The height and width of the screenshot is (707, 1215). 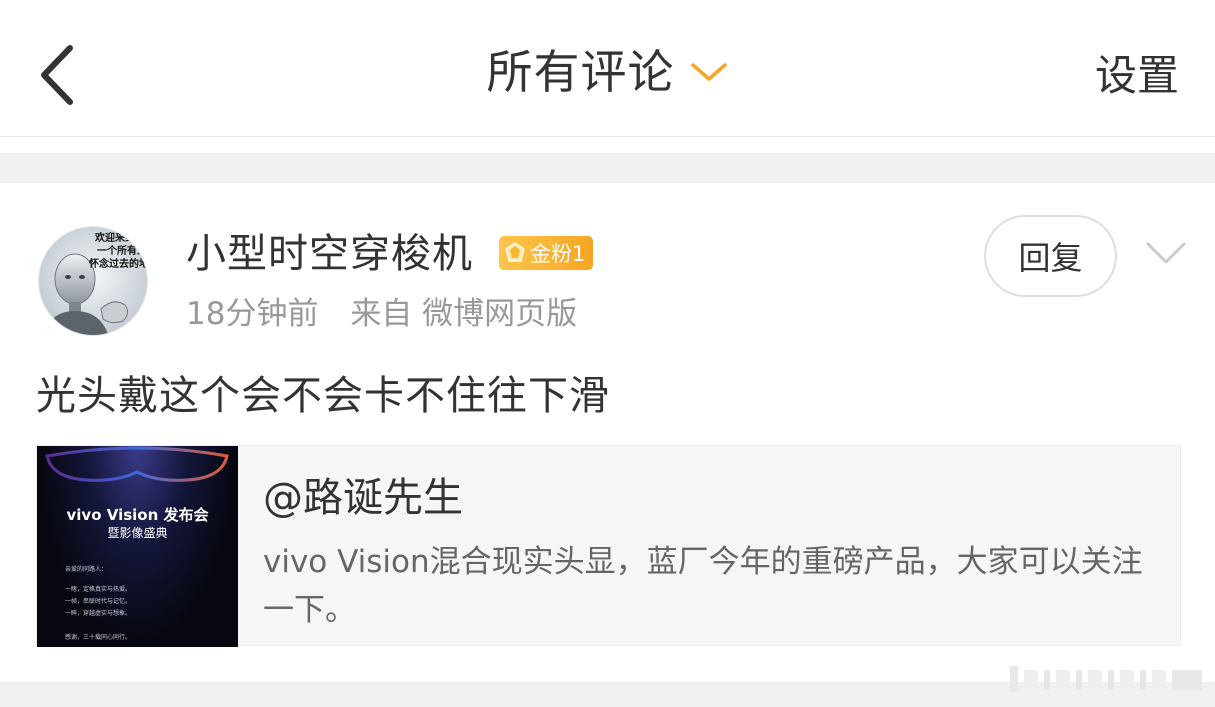 I want to click on comment-source: 来自 微博网页版, so click(x=464, y=314).